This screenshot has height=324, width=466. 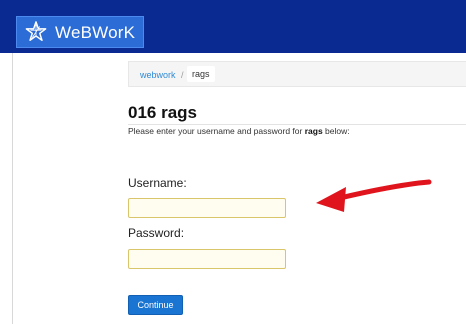 I want to click on left-divider, so click(x=12, y=188).